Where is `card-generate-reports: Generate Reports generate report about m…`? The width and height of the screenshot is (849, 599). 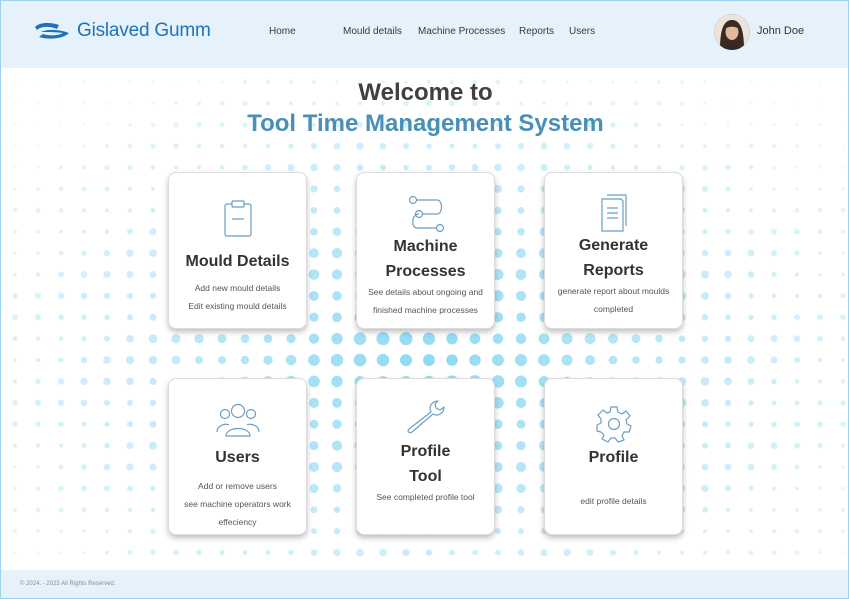 card-generate-reports: Generate Reports generate report about m… is located at coordinates (613, 250).